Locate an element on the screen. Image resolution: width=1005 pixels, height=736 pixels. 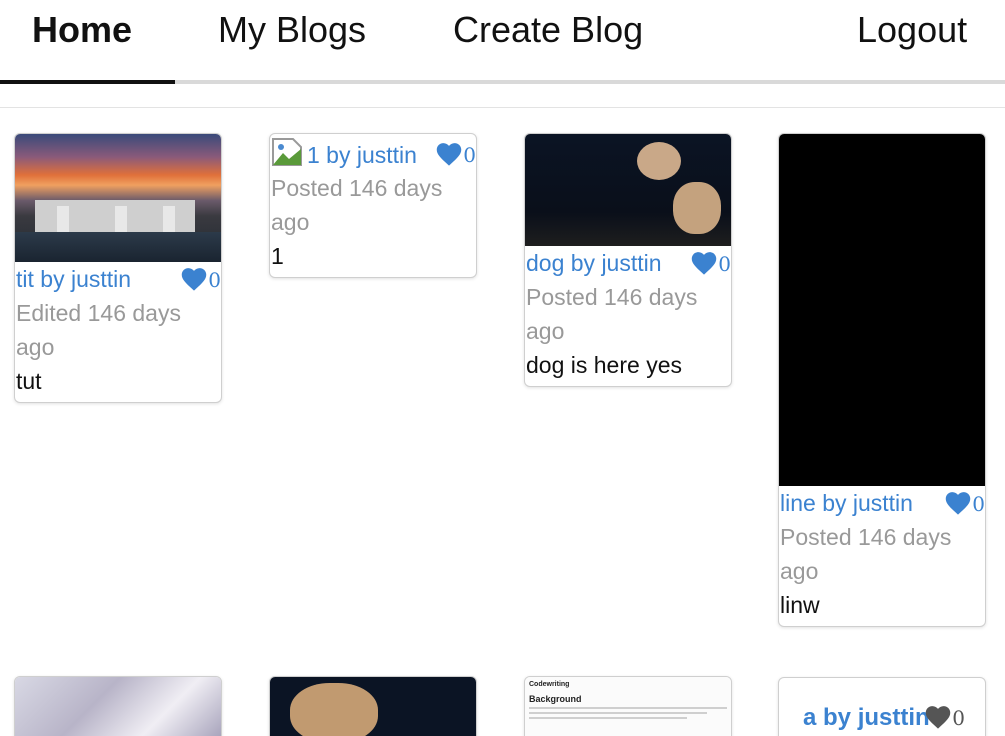
blog-card: a by justtin 0 is located at coordinates (882, 706).